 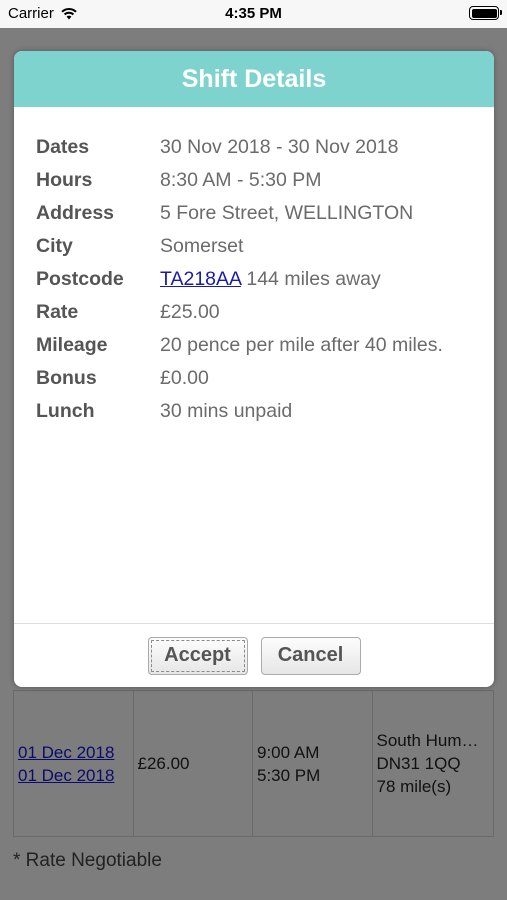 I want to click on shift-end-date-link: 01 Dec 2018, so click(x=73, y=775).